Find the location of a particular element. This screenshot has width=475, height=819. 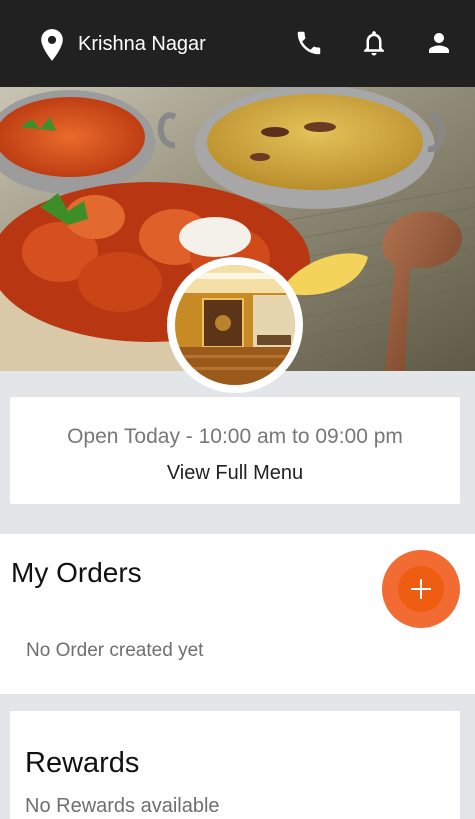

rewards-card: Rewards No Rewards available is located at coordinates (235, 765).